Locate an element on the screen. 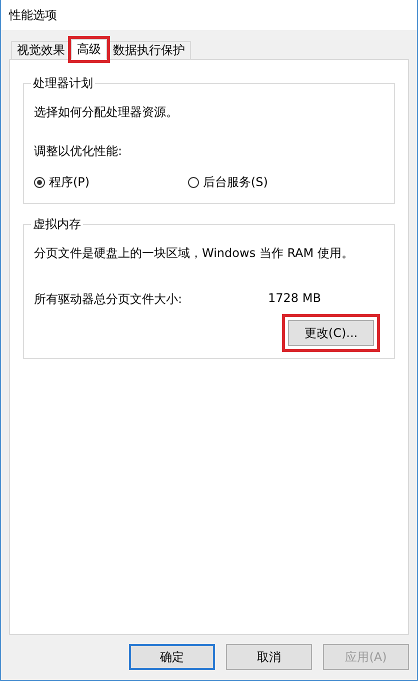 The width and height of the screenshot is (418, 681). size-value: 1728 MB is located at coordinates (294, 299).